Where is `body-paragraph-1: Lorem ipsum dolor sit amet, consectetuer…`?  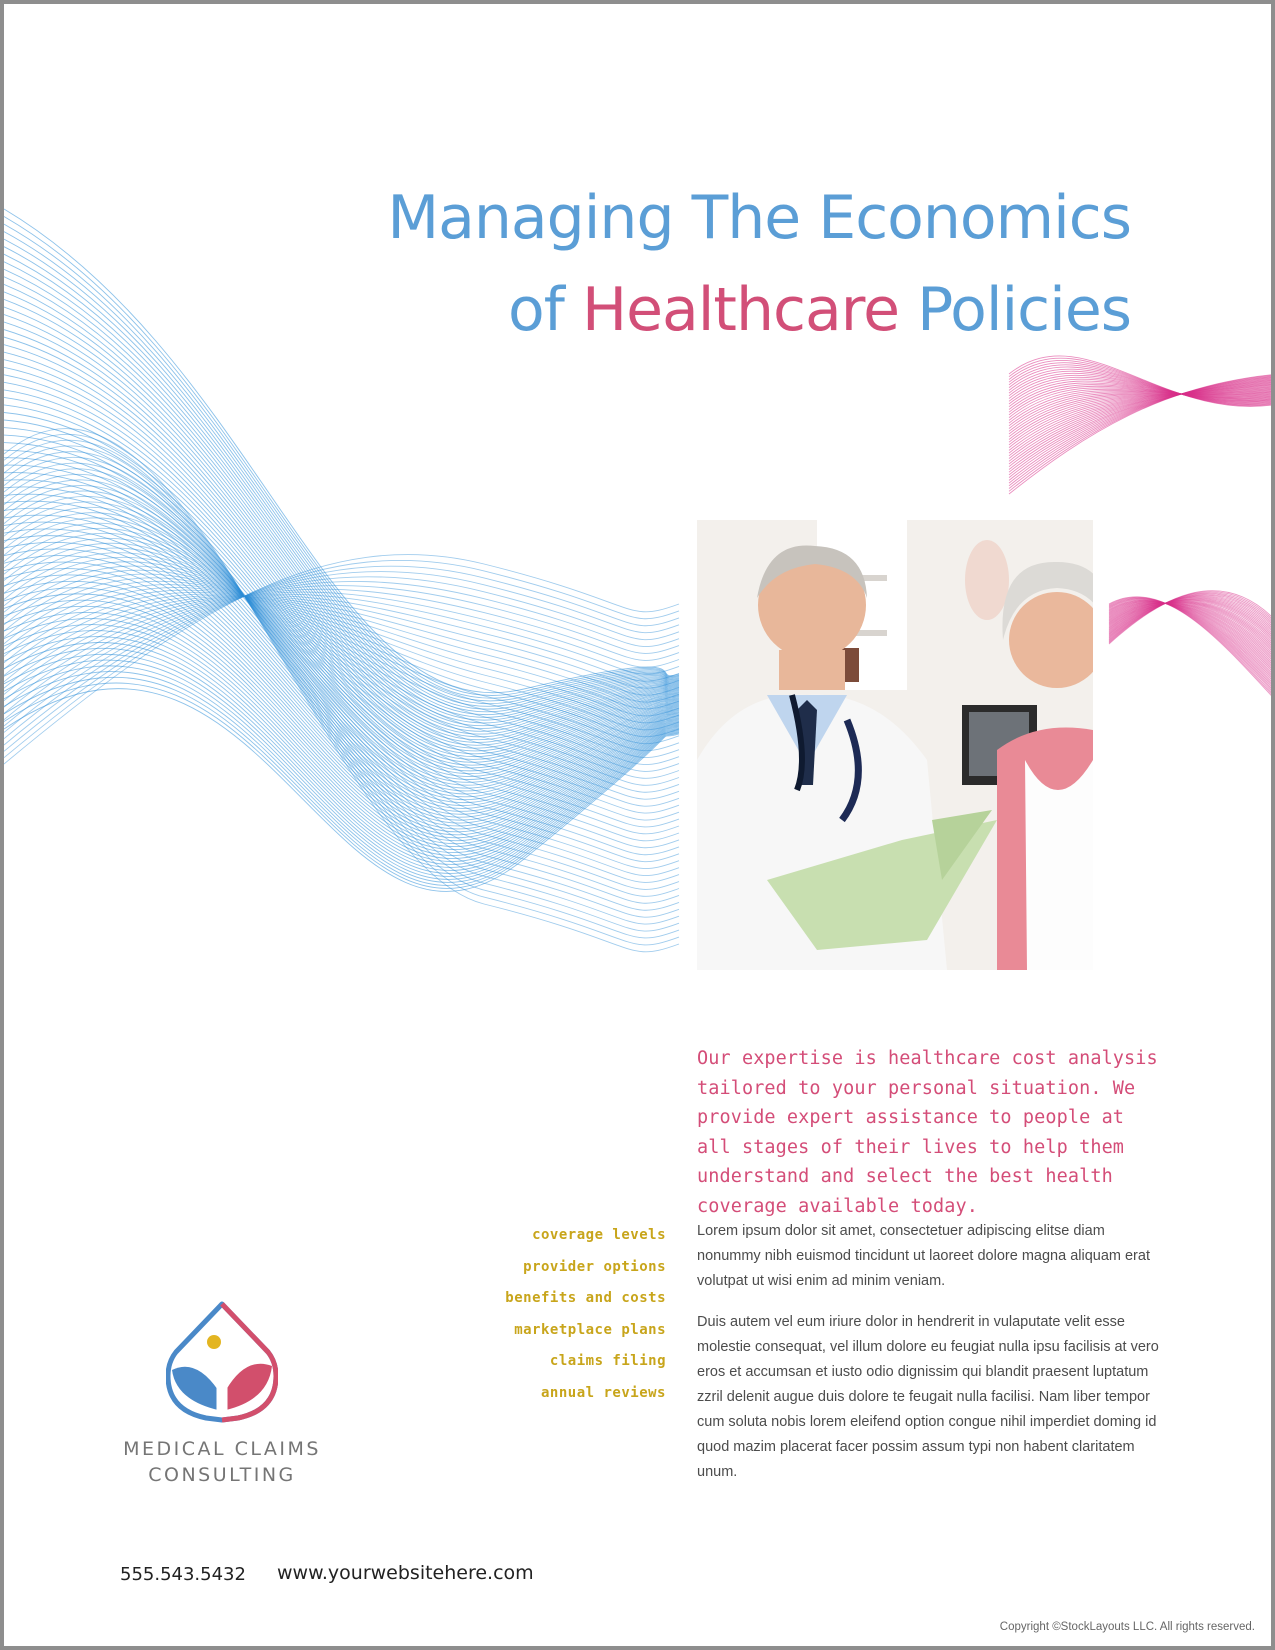 body-paragraph-1: Lorem ipsum dolor sit amet, consectetuer… is located at coordinates (923, 1256).